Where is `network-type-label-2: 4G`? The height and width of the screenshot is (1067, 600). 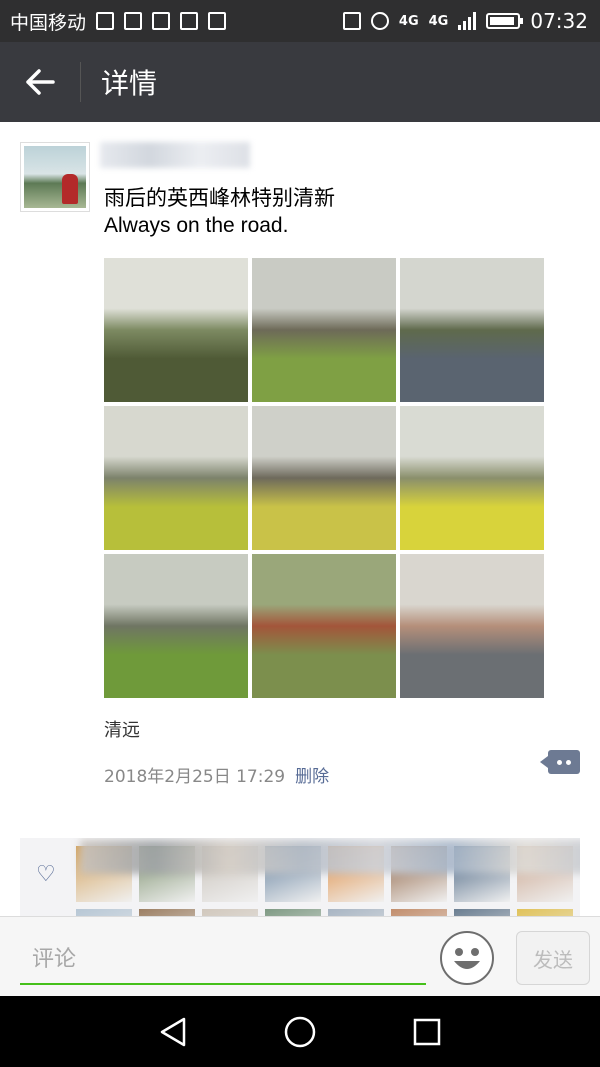
network-type-label-2: 4G is located at coordinates (438, 21).